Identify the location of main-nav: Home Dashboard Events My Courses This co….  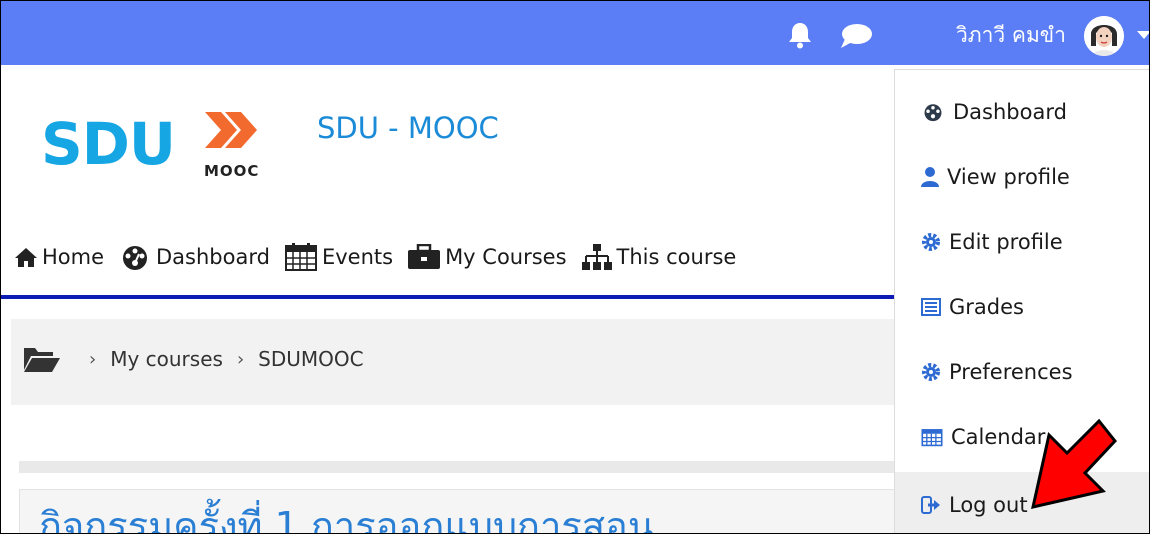
(382, 257).